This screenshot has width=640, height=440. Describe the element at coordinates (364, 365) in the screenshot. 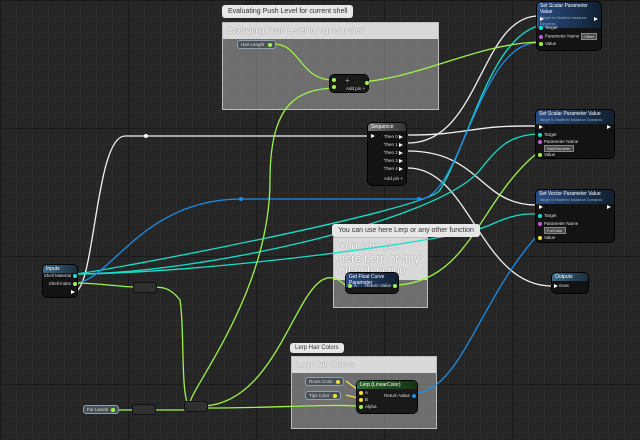

I see `comment-title: Lerp Hair Colors` at that location.